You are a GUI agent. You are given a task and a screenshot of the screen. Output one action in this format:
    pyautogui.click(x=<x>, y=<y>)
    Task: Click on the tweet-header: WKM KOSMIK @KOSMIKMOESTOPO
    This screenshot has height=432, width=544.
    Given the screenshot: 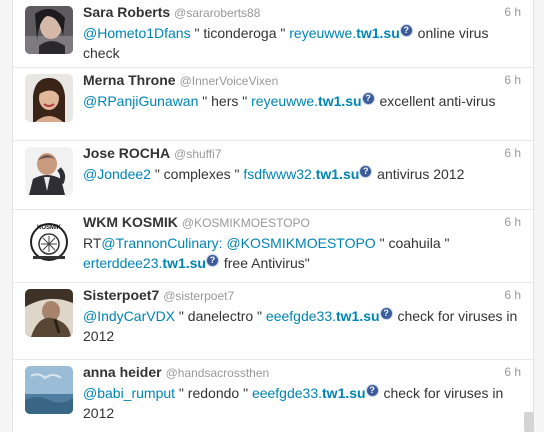 What is the action you would take?
    pyautogui.click(x=196, y=223)
    